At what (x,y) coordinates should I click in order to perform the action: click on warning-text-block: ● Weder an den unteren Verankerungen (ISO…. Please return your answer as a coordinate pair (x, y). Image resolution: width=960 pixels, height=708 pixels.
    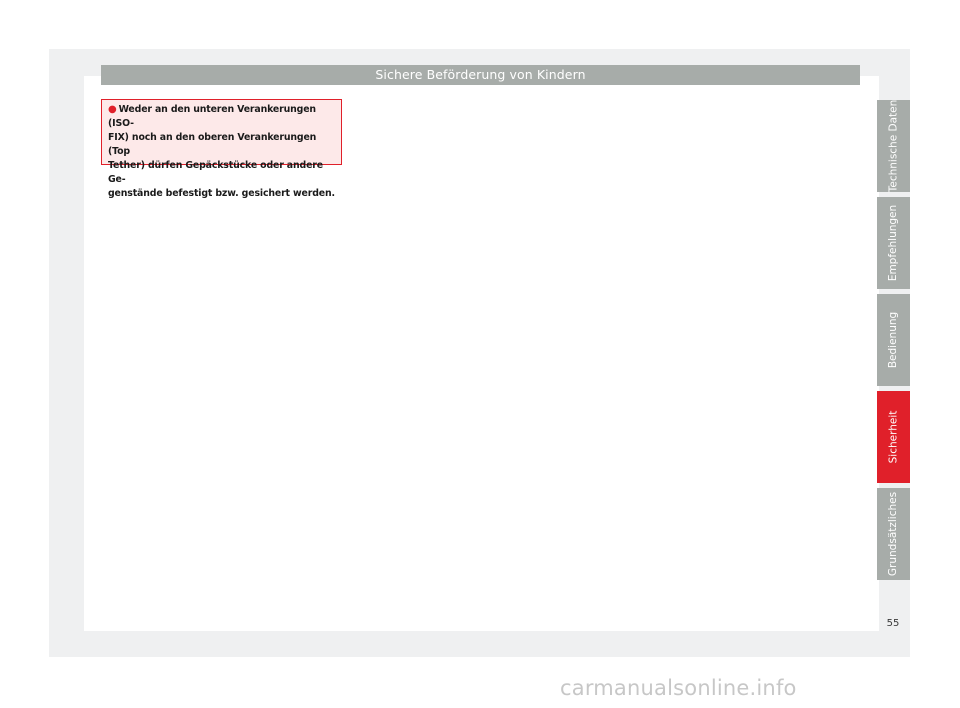
    Looking at the image, I should click on (221, 152).